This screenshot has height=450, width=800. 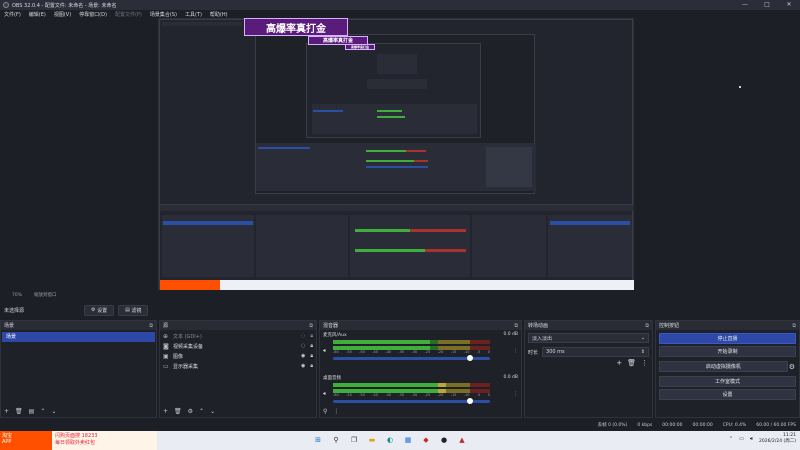 I want to click on source-label: 文本 (GDI+), so click(x=187, y=336).